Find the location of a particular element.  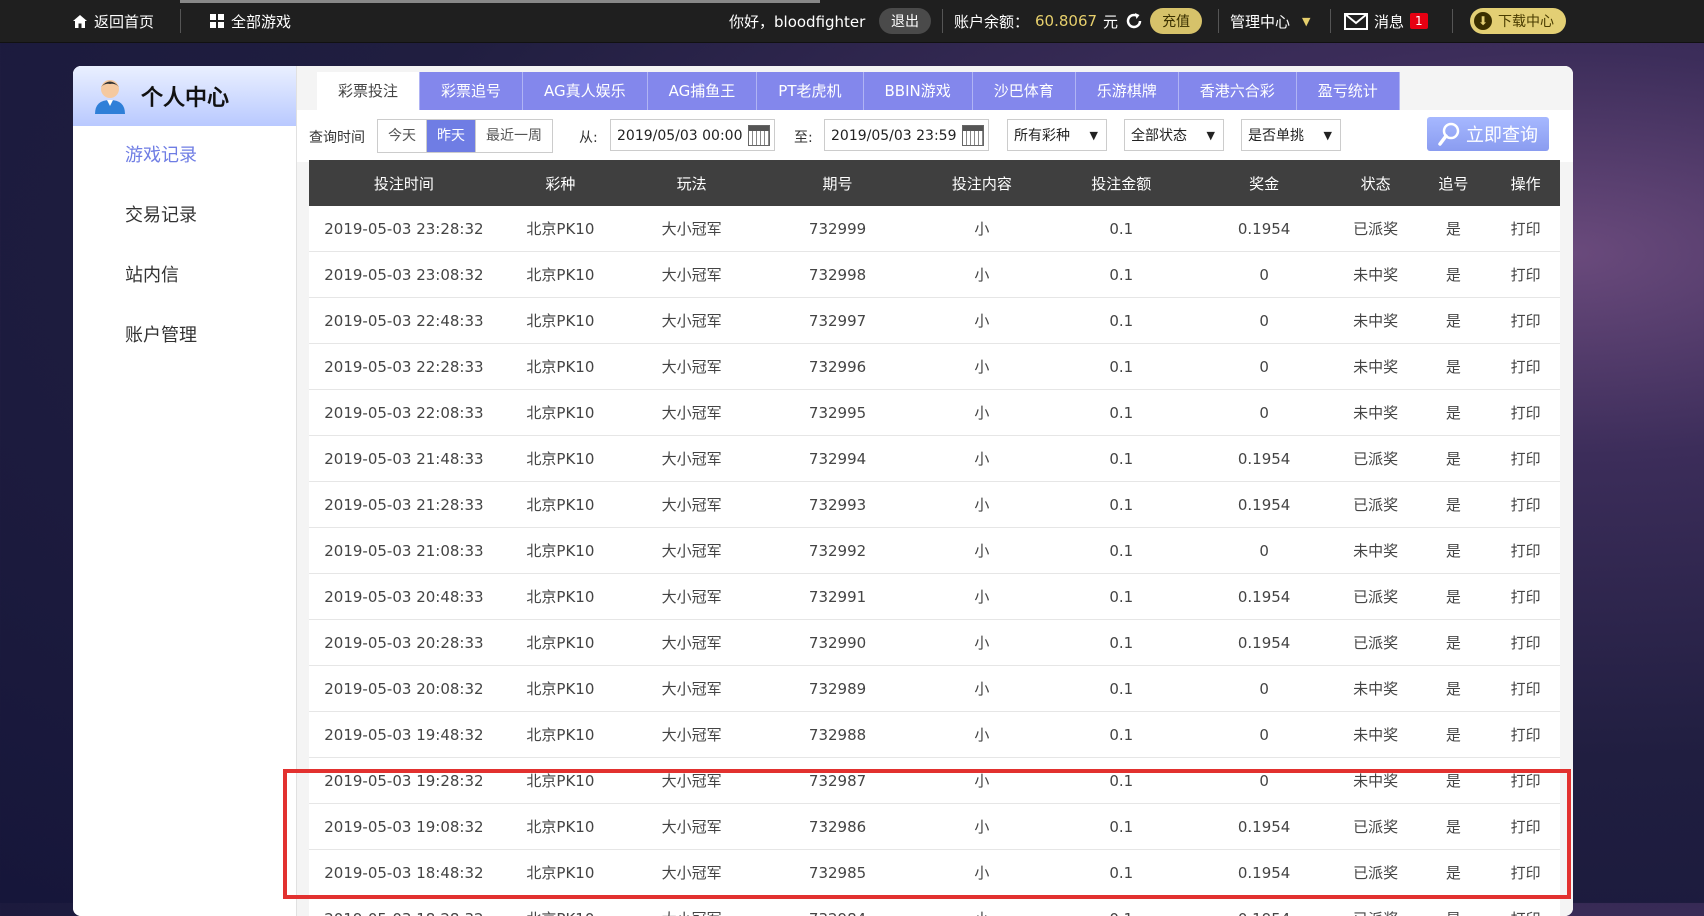

prize-cell: 0.1954 is located at coordinates (1263, 597).